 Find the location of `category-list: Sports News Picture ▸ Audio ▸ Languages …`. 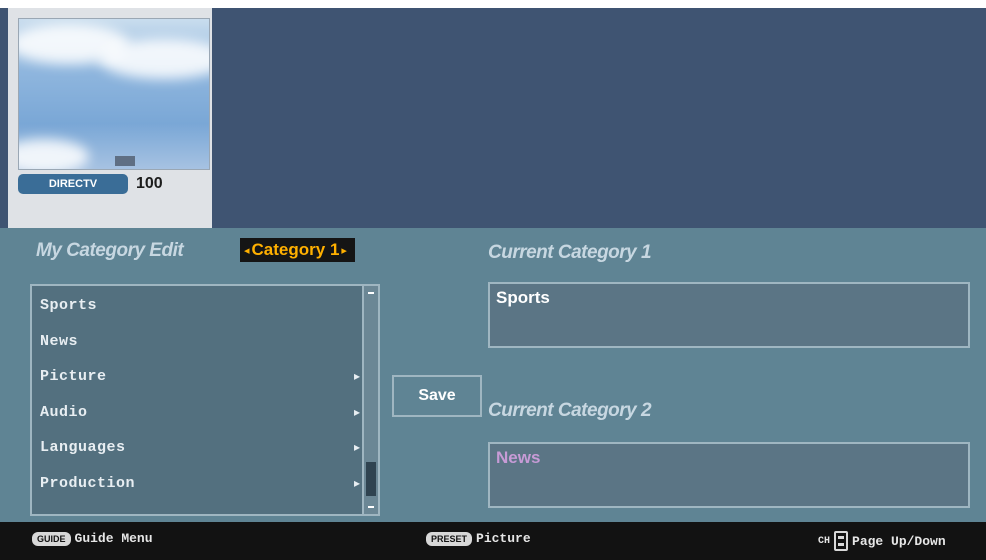

category-list: Sports News Picture ▸ Audio ▸ Languages … is located at coordinates (199, 400).